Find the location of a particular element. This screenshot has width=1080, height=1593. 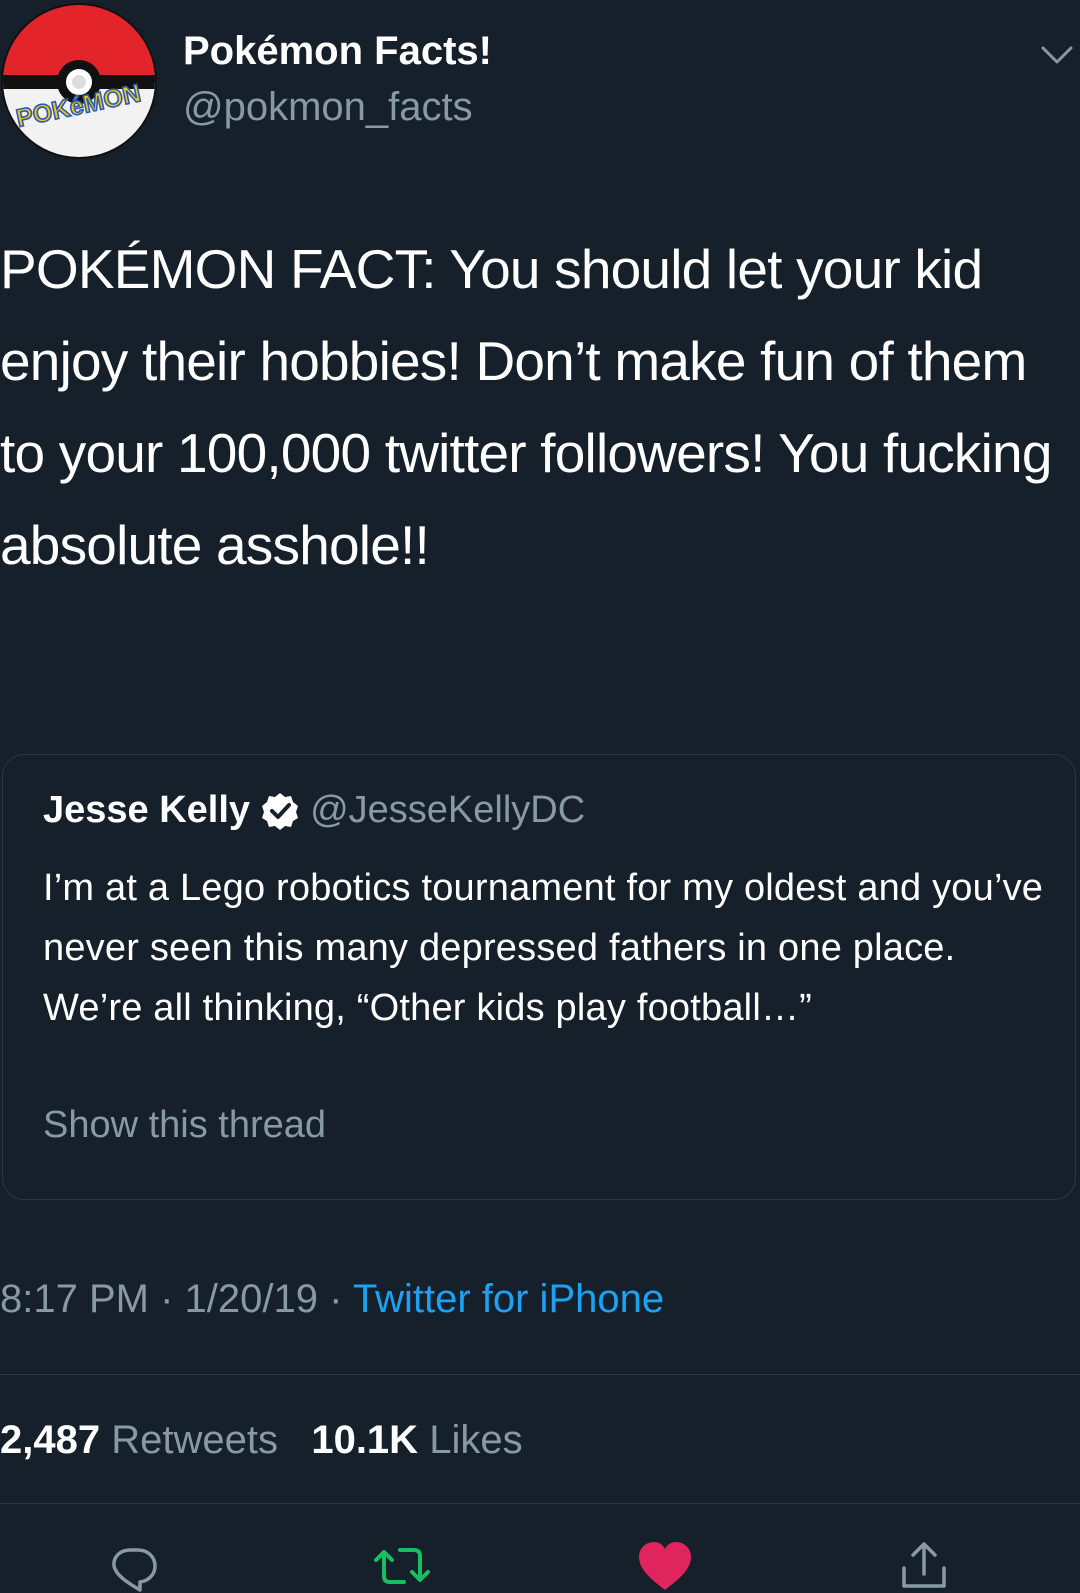

tweet-stats: 2,487 Retweets 10.1K Likes is located at coordinates (261, 1440).